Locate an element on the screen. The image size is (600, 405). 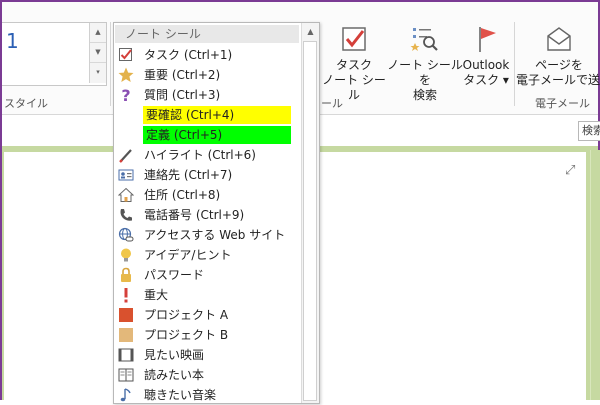
note-tag-item: ハイライト (Ctrl+6) is located at coordinates (207, 155).